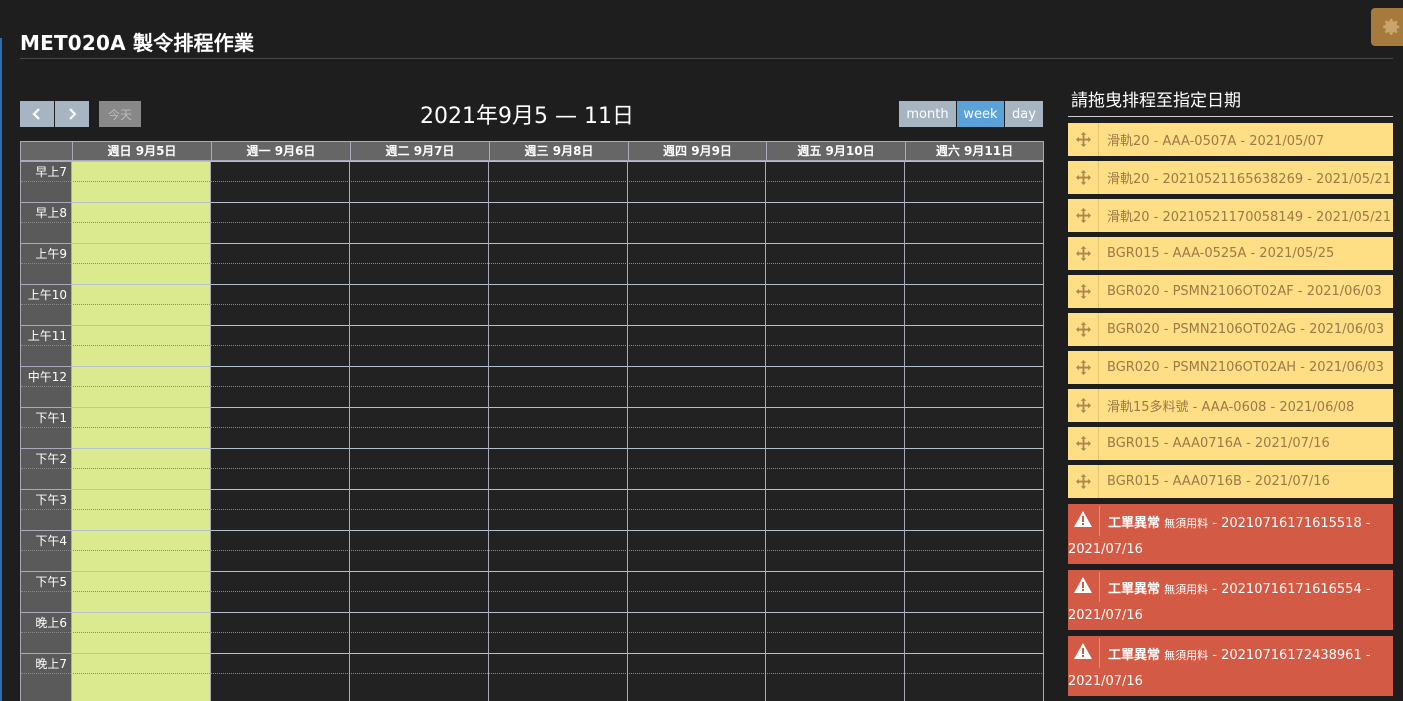 This screenshot has width=1403, height=701. Describe the element at coordinates (1244, 291) in the screenshot. I see `order-item-label: BGR020 - PSMN2106OT02AF - 2021/06/03` at that location.